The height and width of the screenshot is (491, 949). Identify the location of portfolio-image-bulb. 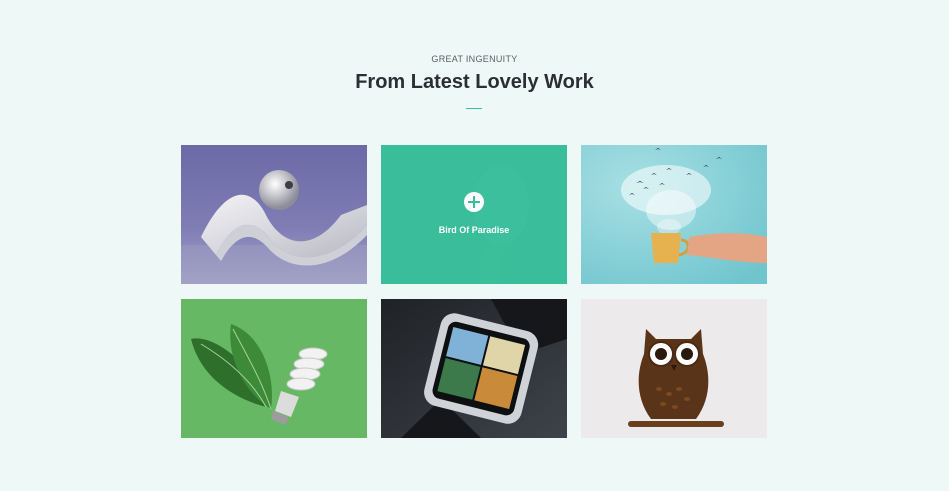
(274, 368).